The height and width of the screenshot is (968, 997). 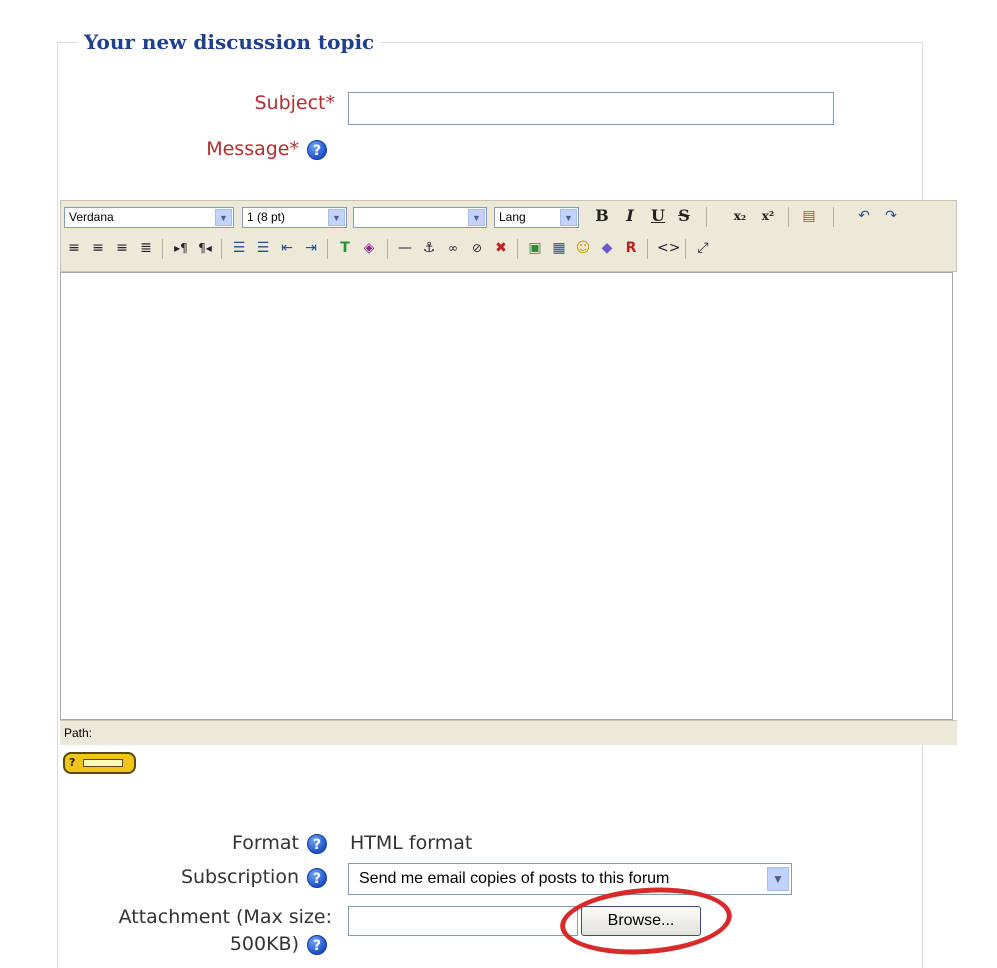 I want to click on format-label: Format, so click(x=265, y=843).